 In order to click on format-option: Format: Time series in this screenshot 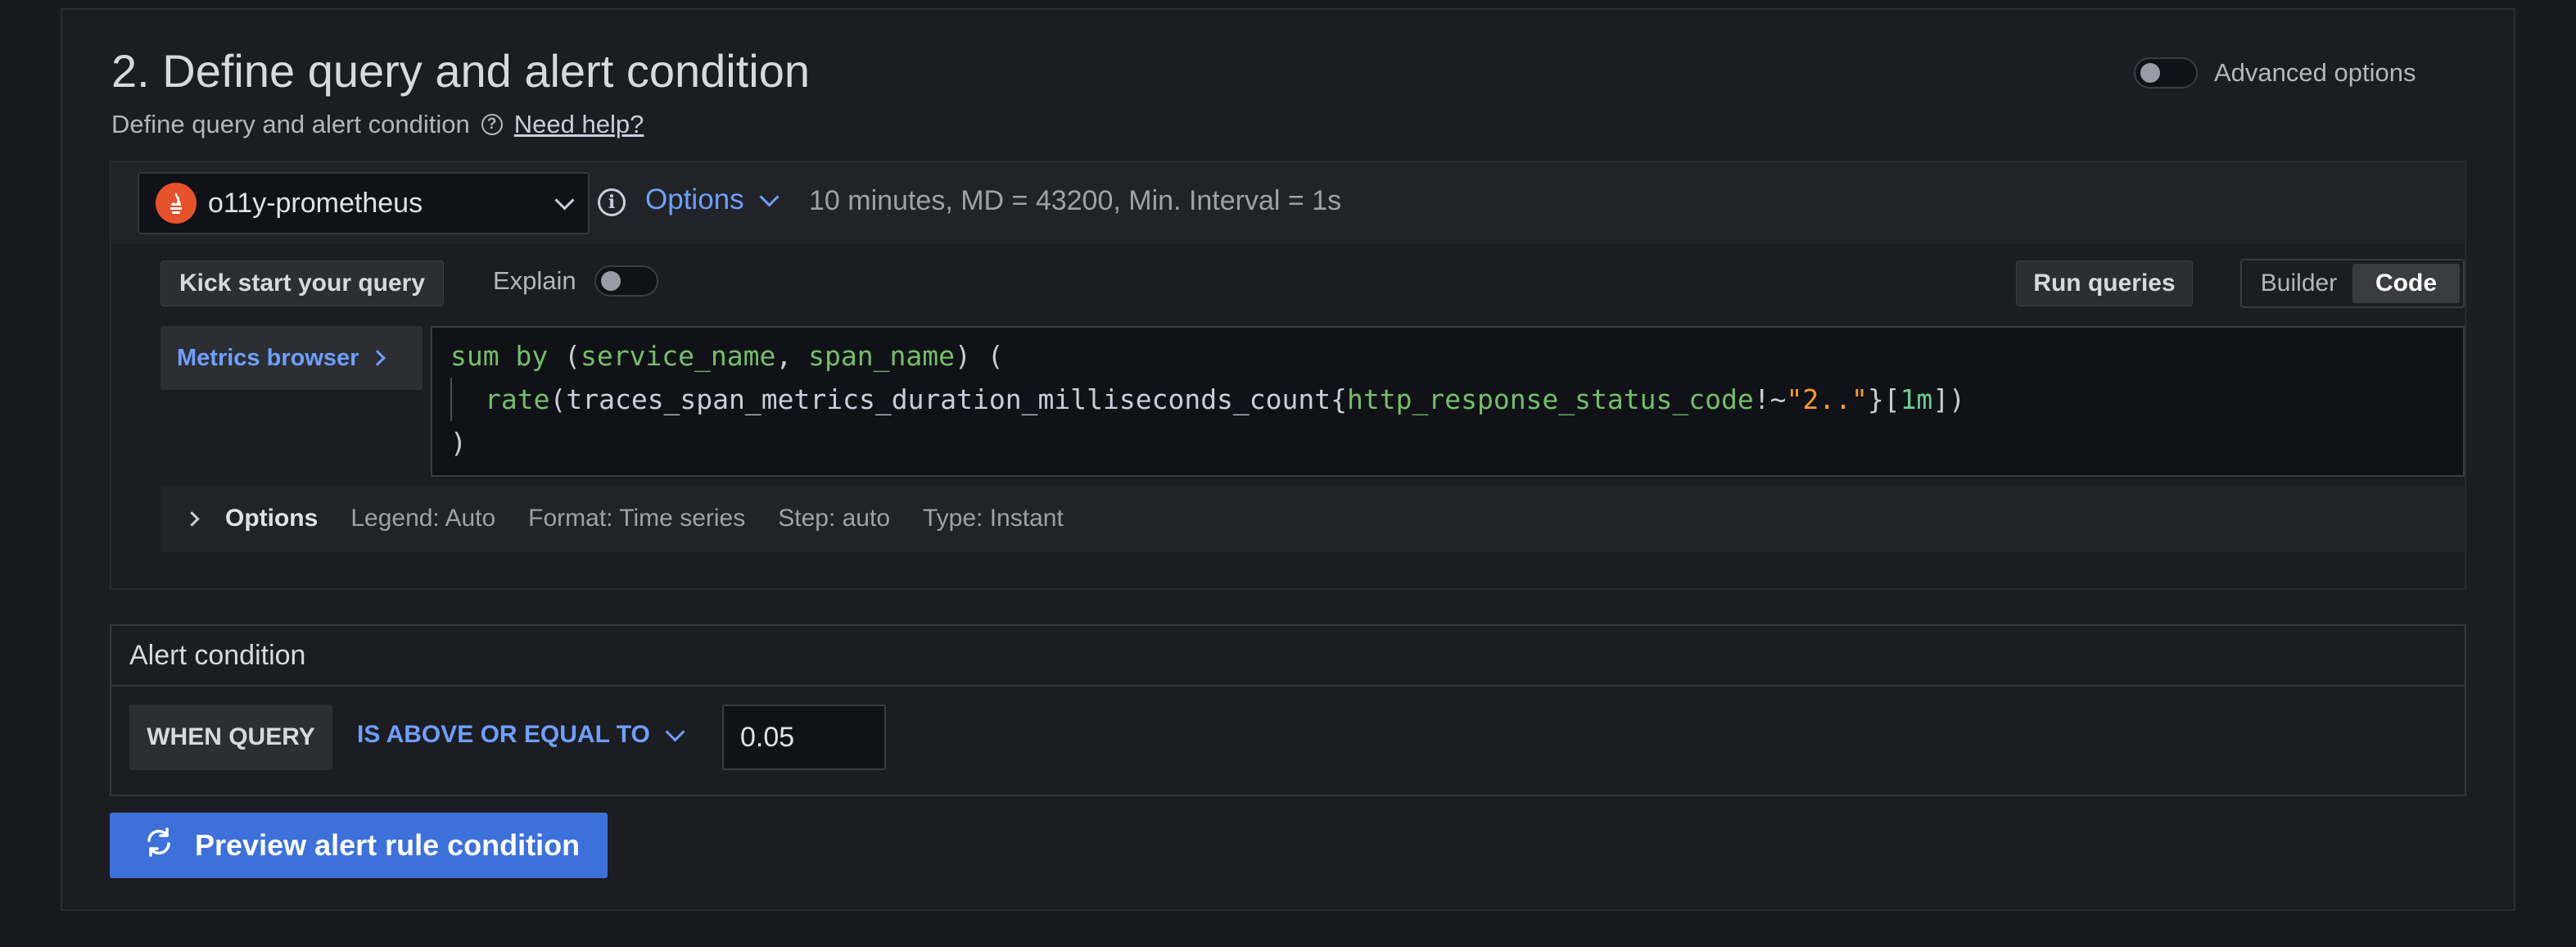, I will do `click(637, 518)`.